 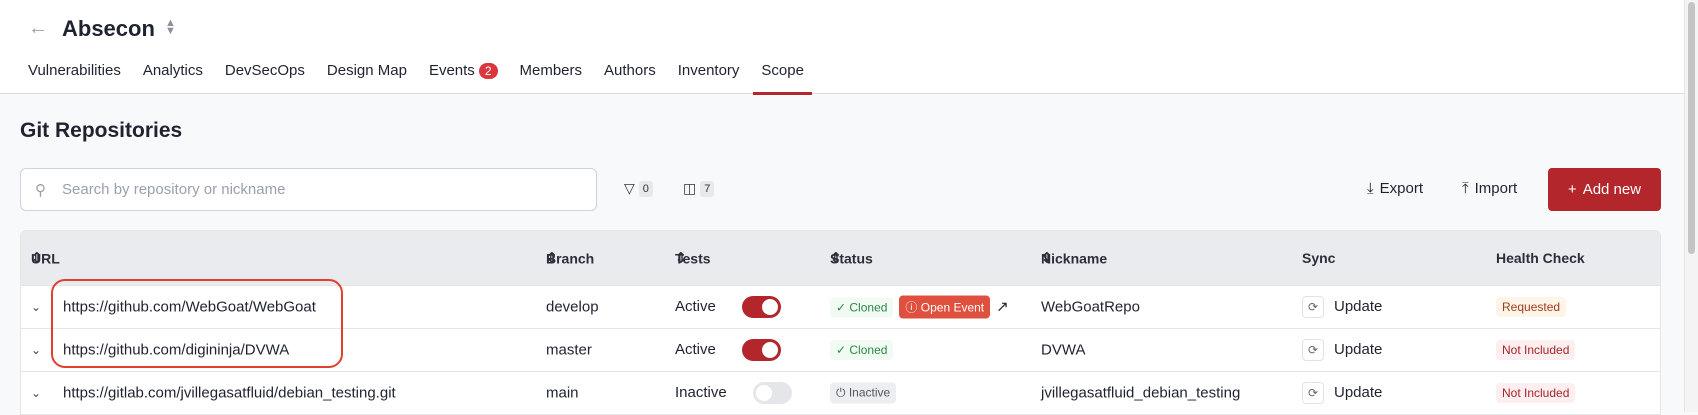 What do you see at coordinates (74, 78) in the screenshot?
I see `tab-vulnerabilities: Vulnerabilities` at bounding box center [74, 78].